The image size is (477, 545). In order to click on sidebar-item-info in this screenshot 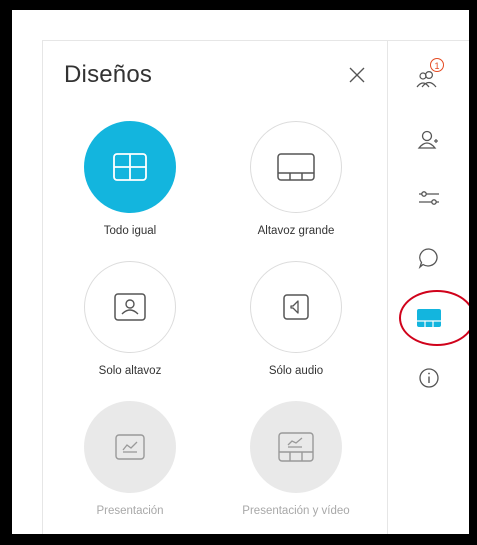, I will do `click(429, 378)`.